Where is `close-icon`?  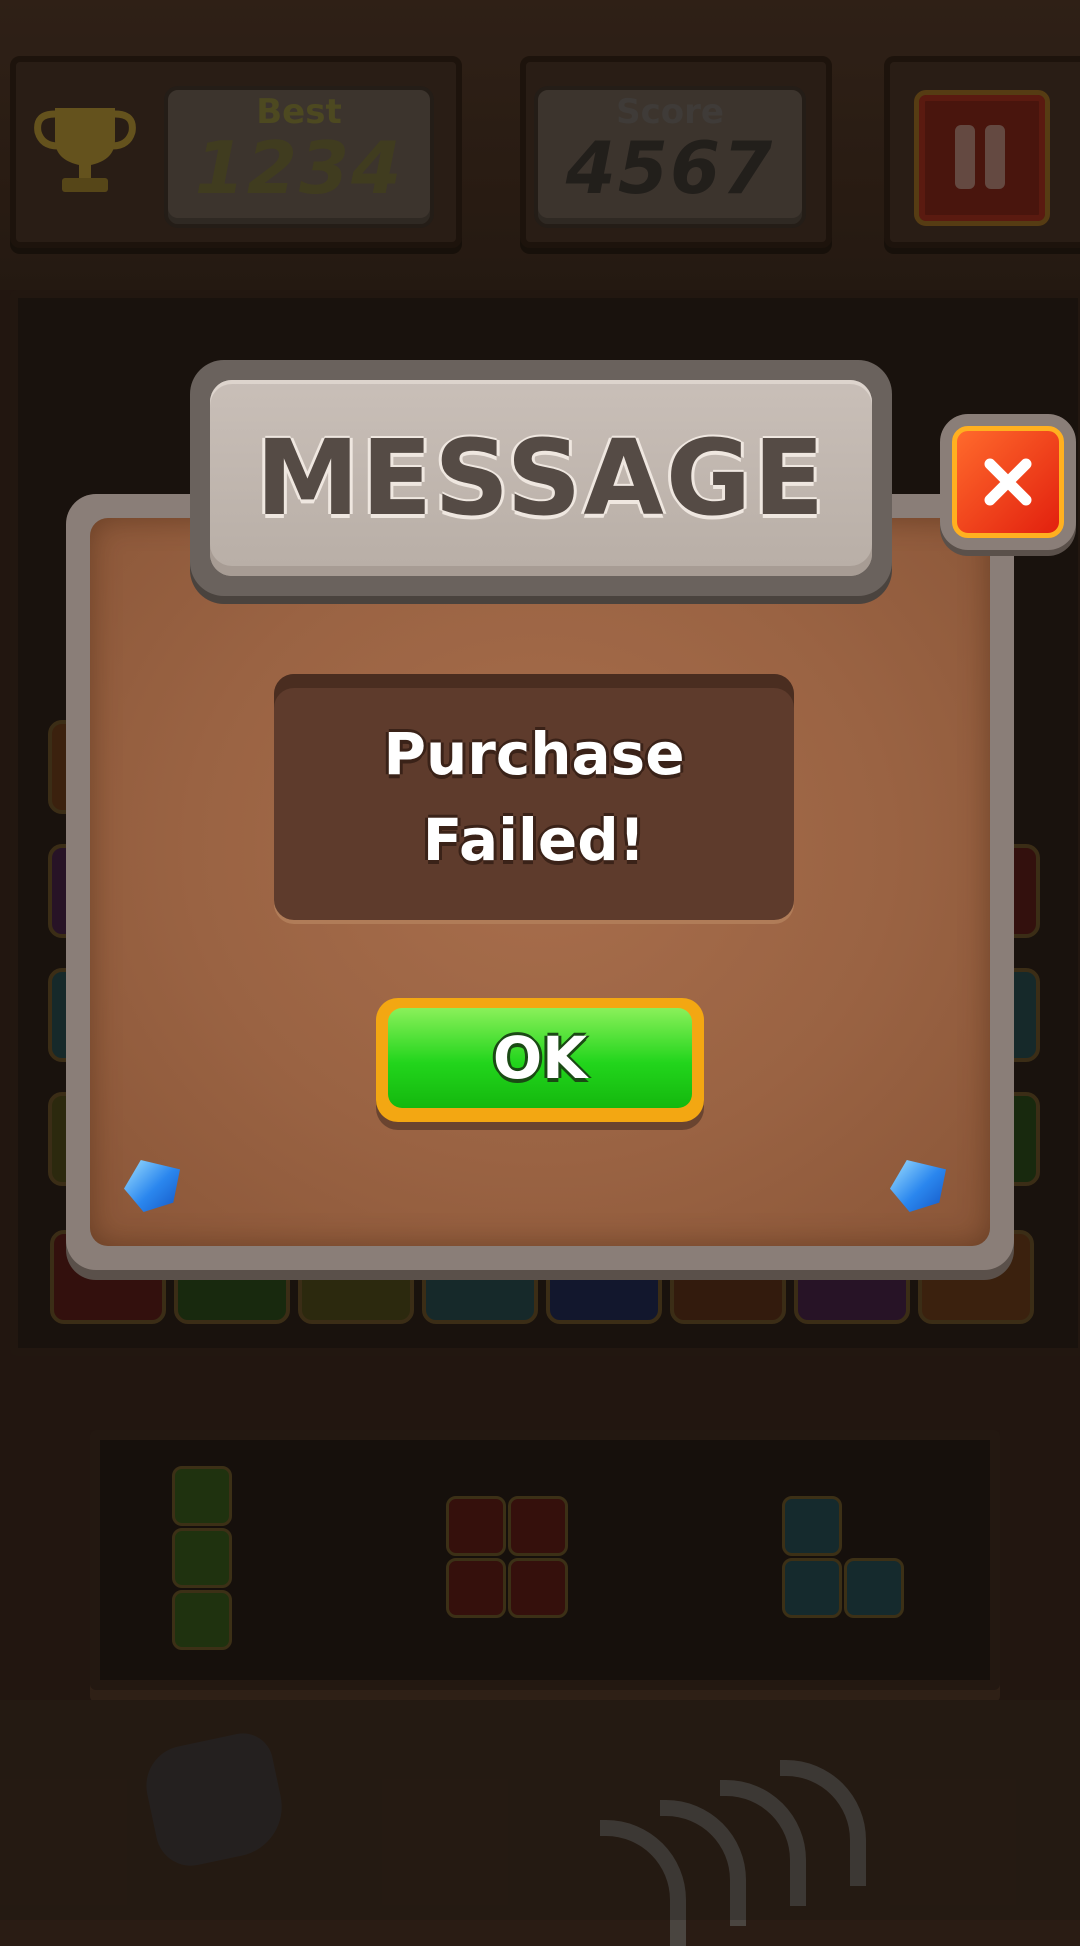 close-icon is located at coordinates (1008, 482).